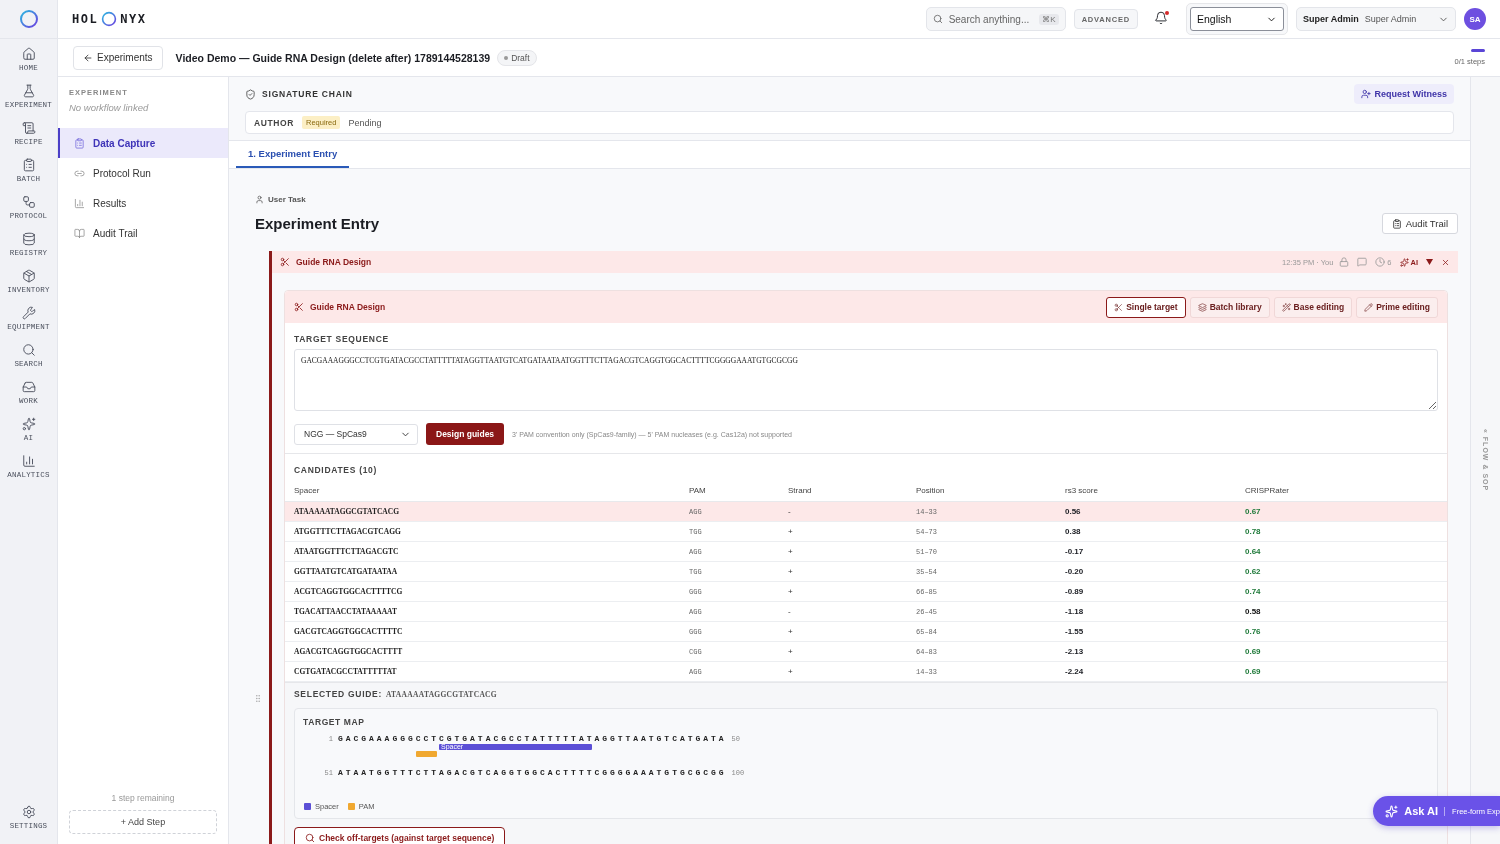 This screenshot has width=1500, height=844. What do you see at coordinates (85, 19) in the screenshot?
I see `logo-text: HOL` at bounding box center [85, 19].